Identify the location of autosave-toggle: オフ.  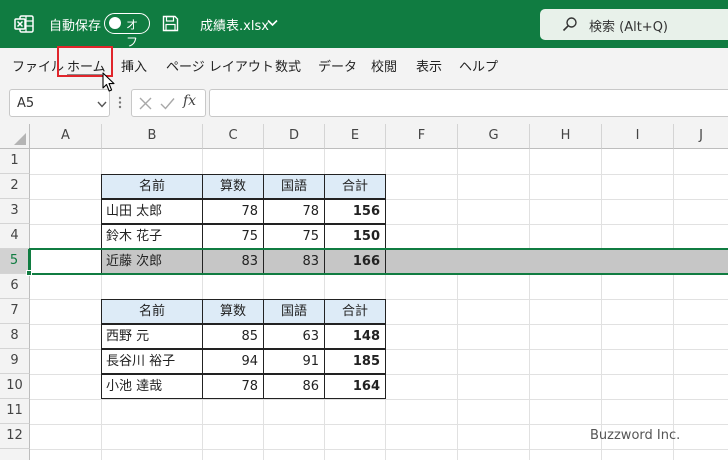
(127, 31).